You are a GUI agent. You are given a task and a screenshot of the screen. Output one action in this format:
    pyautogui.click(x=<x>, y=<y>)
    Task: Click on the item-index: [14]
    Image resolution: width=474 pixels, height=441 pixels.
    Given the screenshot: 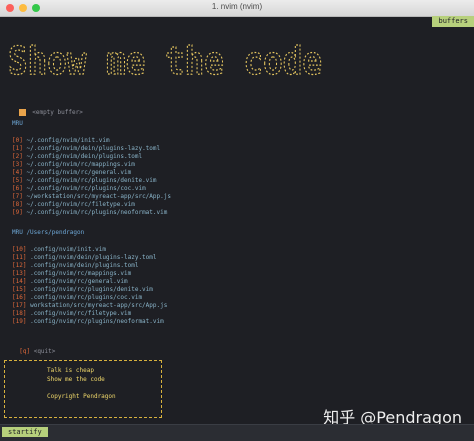 What is the action you would take?
    pyautogui.click(x=19, y=281)
    